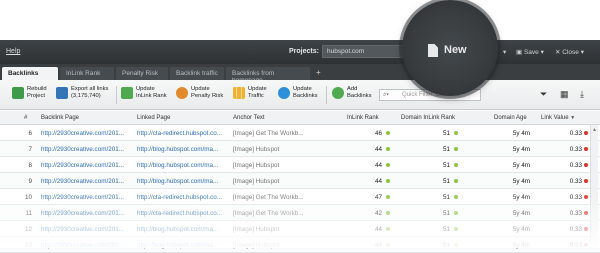 This screenshot has height=253, width=600. Describe the element at coordinates (326, 95) in the screenshot. I see `toolbar-divider` at that location.